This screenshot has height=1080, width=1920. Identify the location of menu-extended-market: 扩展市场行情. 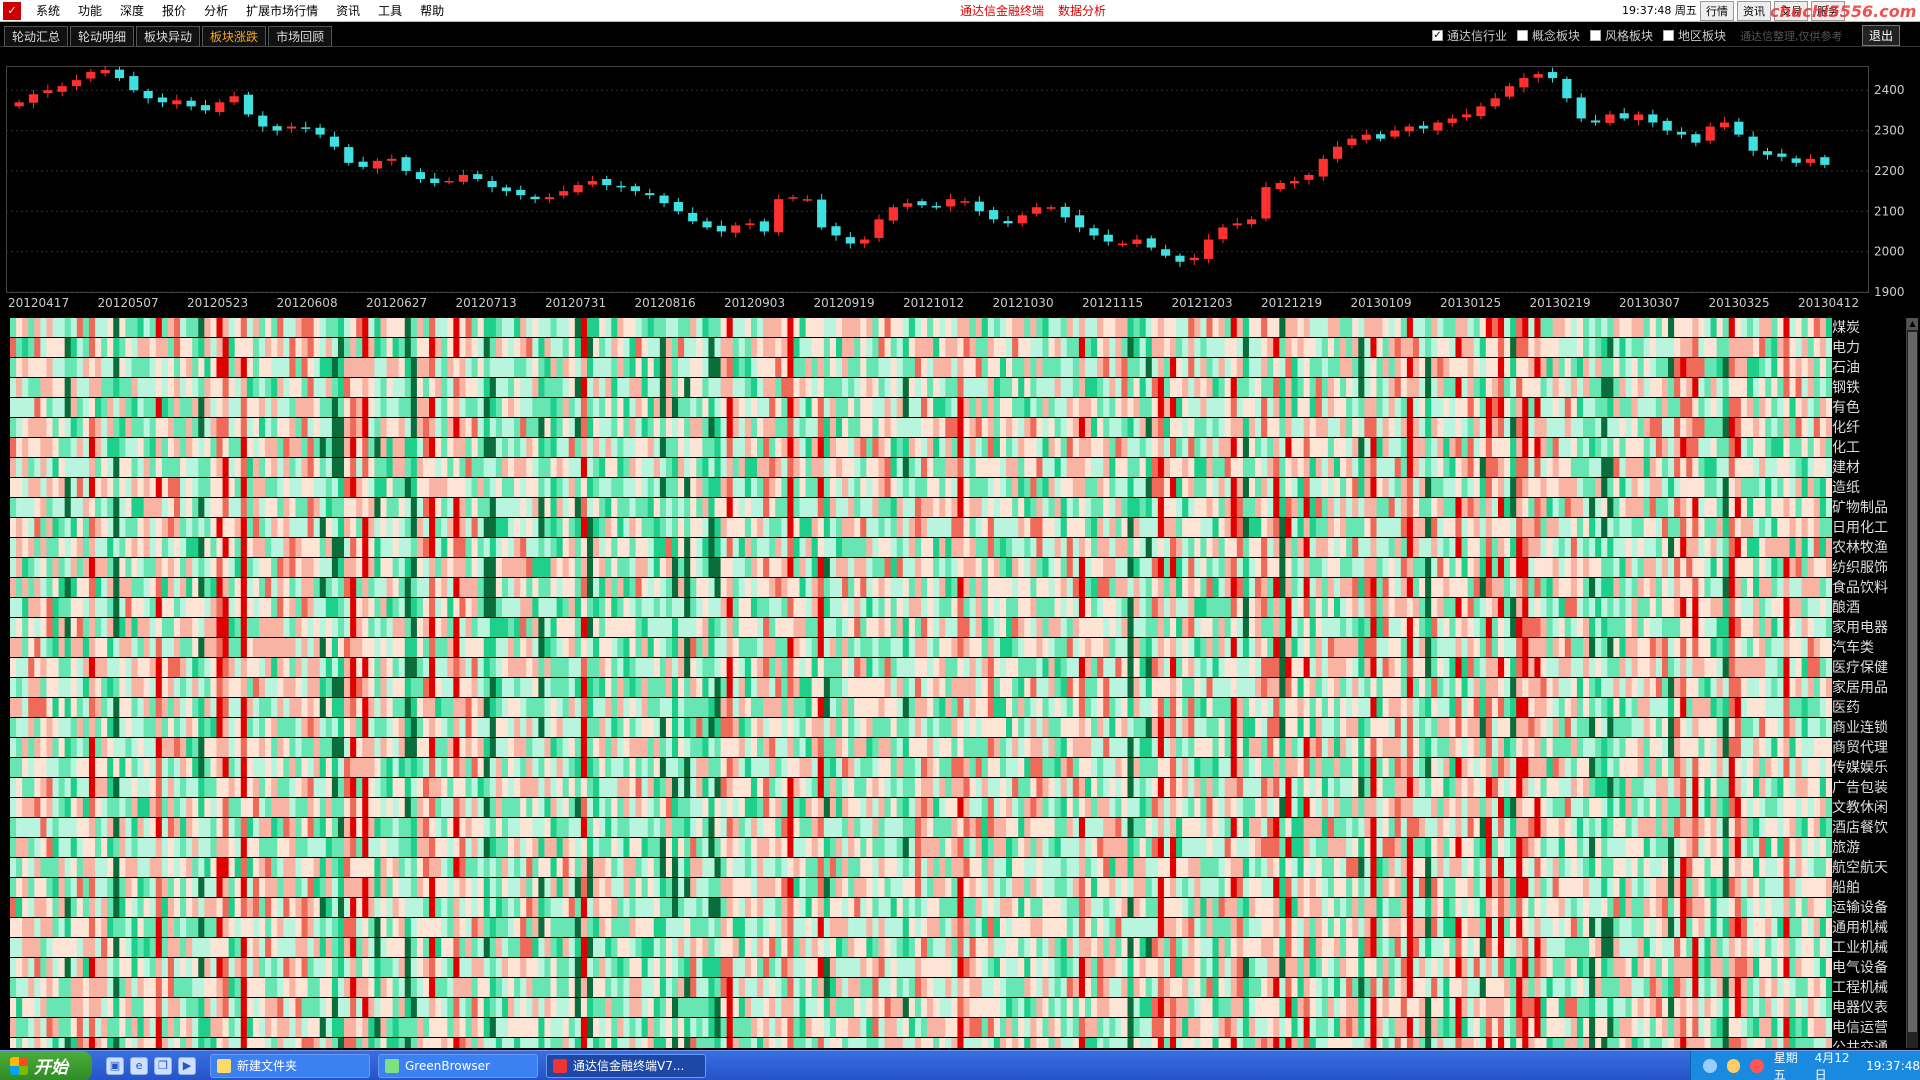
(282, 11).